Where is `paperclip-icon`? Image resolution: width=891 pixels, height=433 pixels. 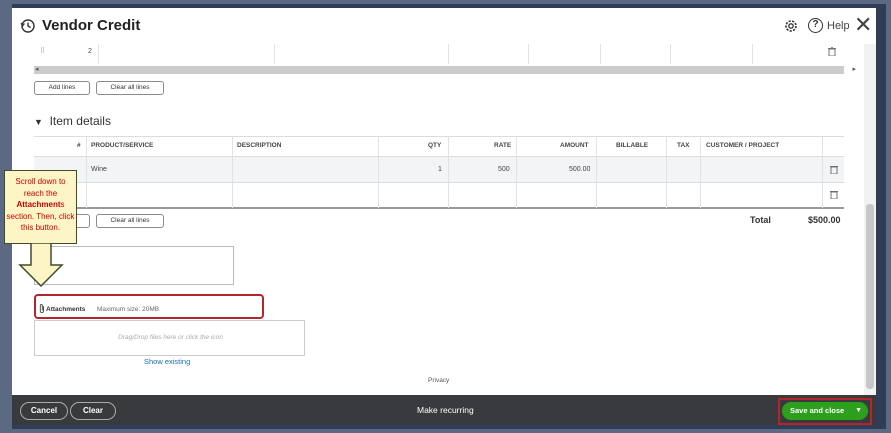 paperclip-icon is located at coordinates (42, 308).